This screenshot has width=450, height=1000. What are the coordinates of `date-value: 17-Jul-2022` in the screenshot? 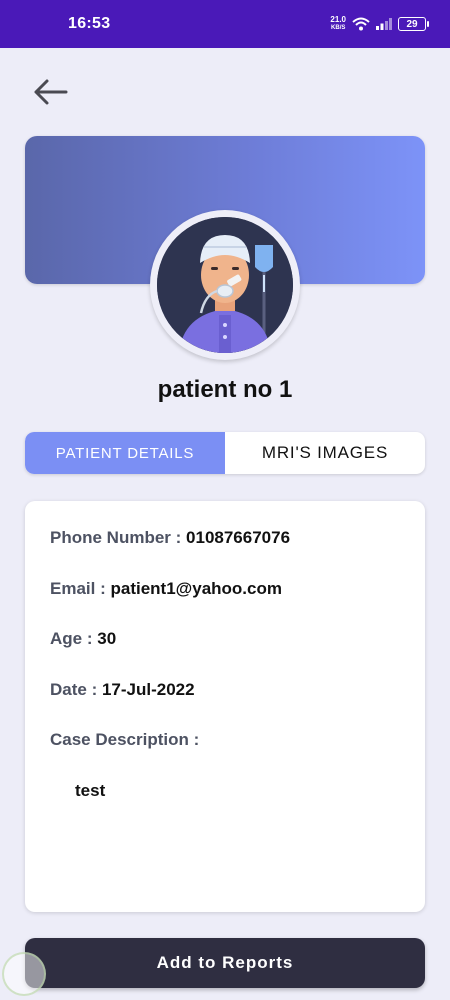 It's located at (148, 689).